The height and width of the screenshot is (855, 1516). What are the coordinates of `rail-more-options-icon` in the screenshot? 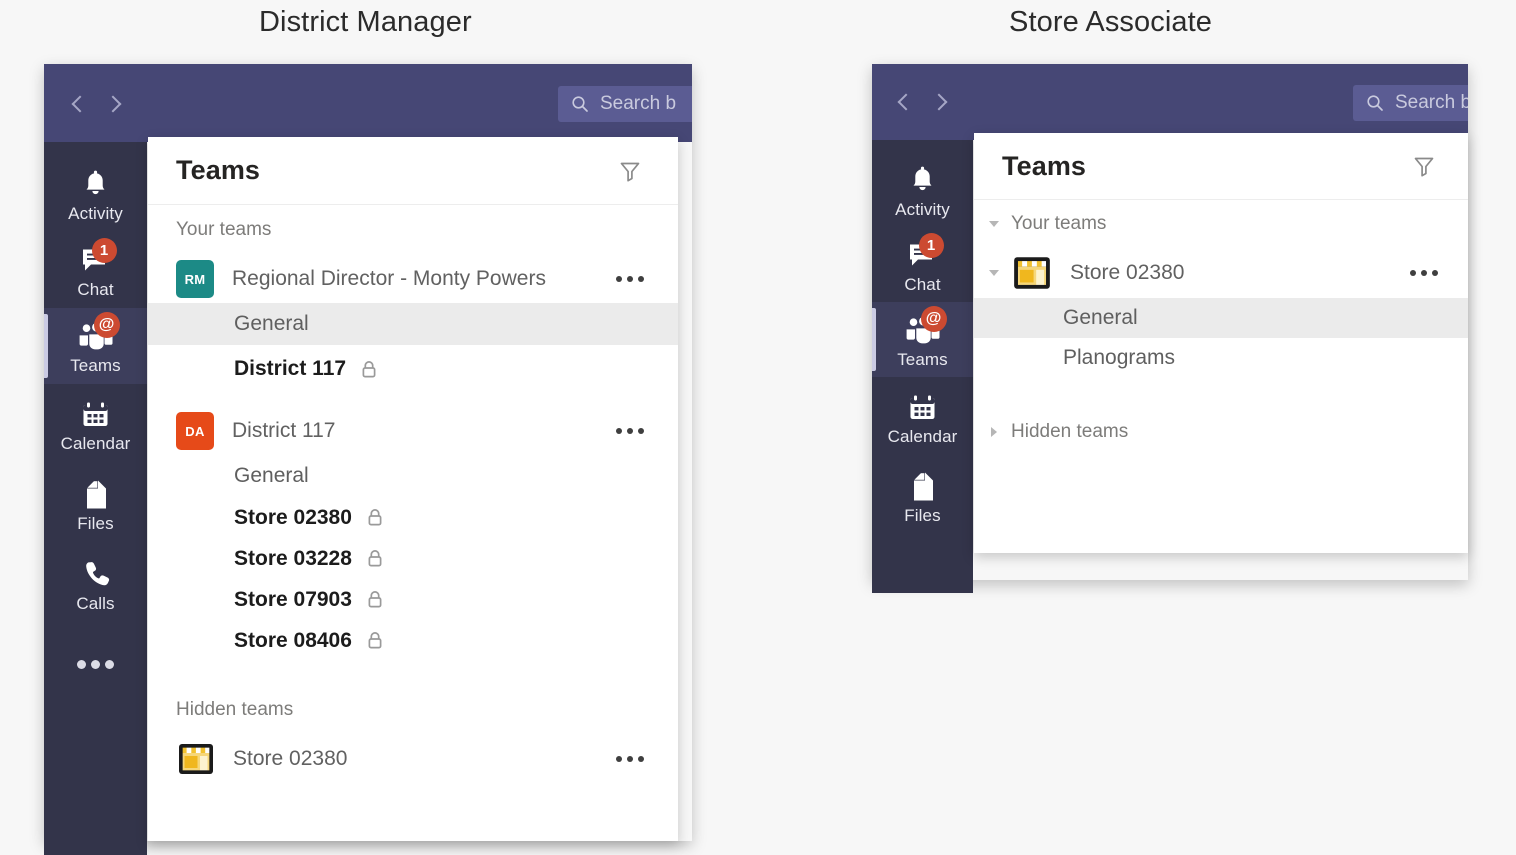 It's located at (95, 664).